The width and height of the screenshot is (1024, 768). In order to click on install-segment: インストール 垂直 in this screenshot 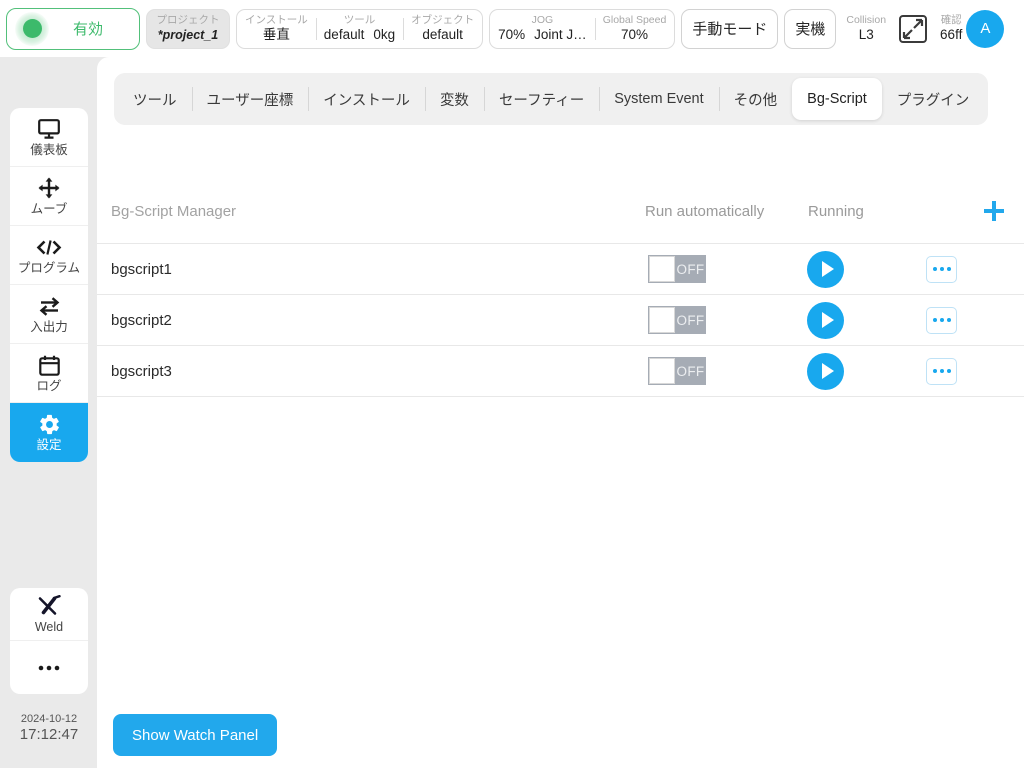, I will do `click(276, 29)`.